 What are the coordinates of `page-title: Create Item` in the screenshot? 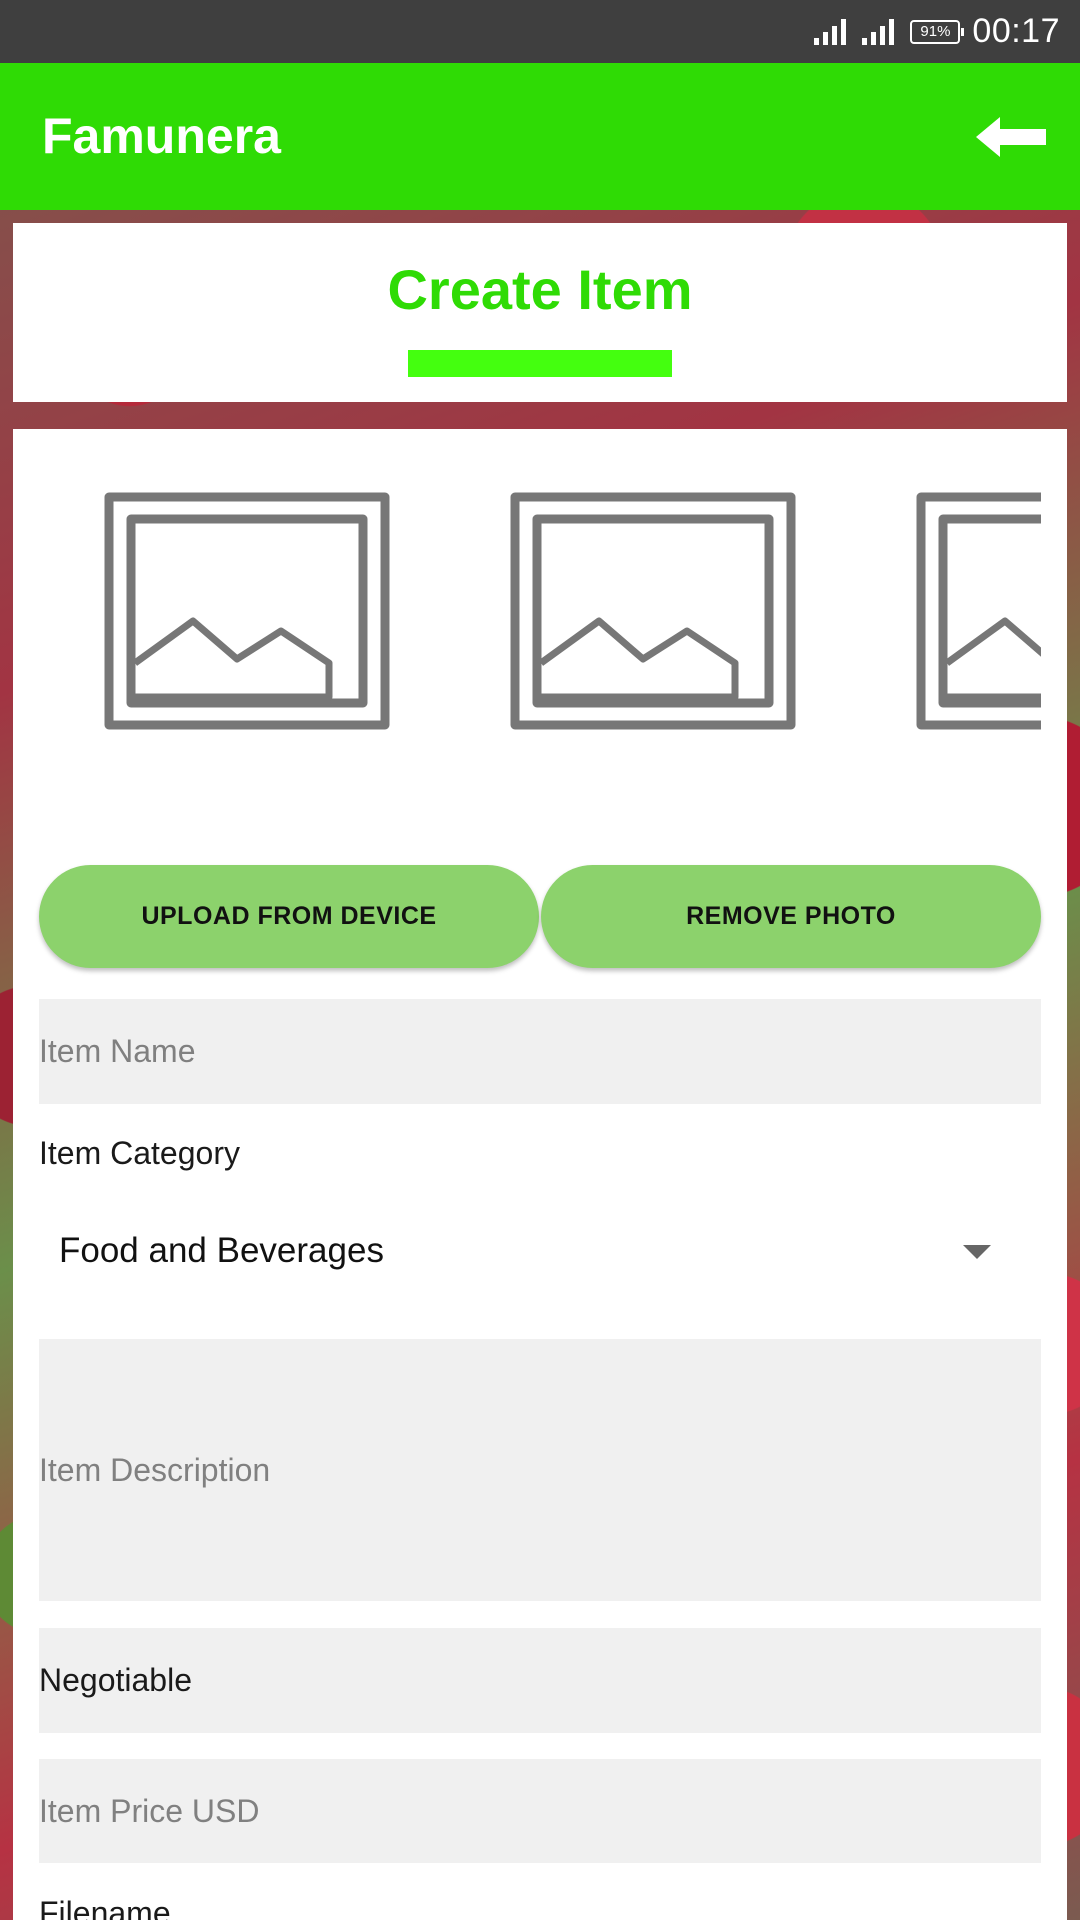 It's located at (540, 289).